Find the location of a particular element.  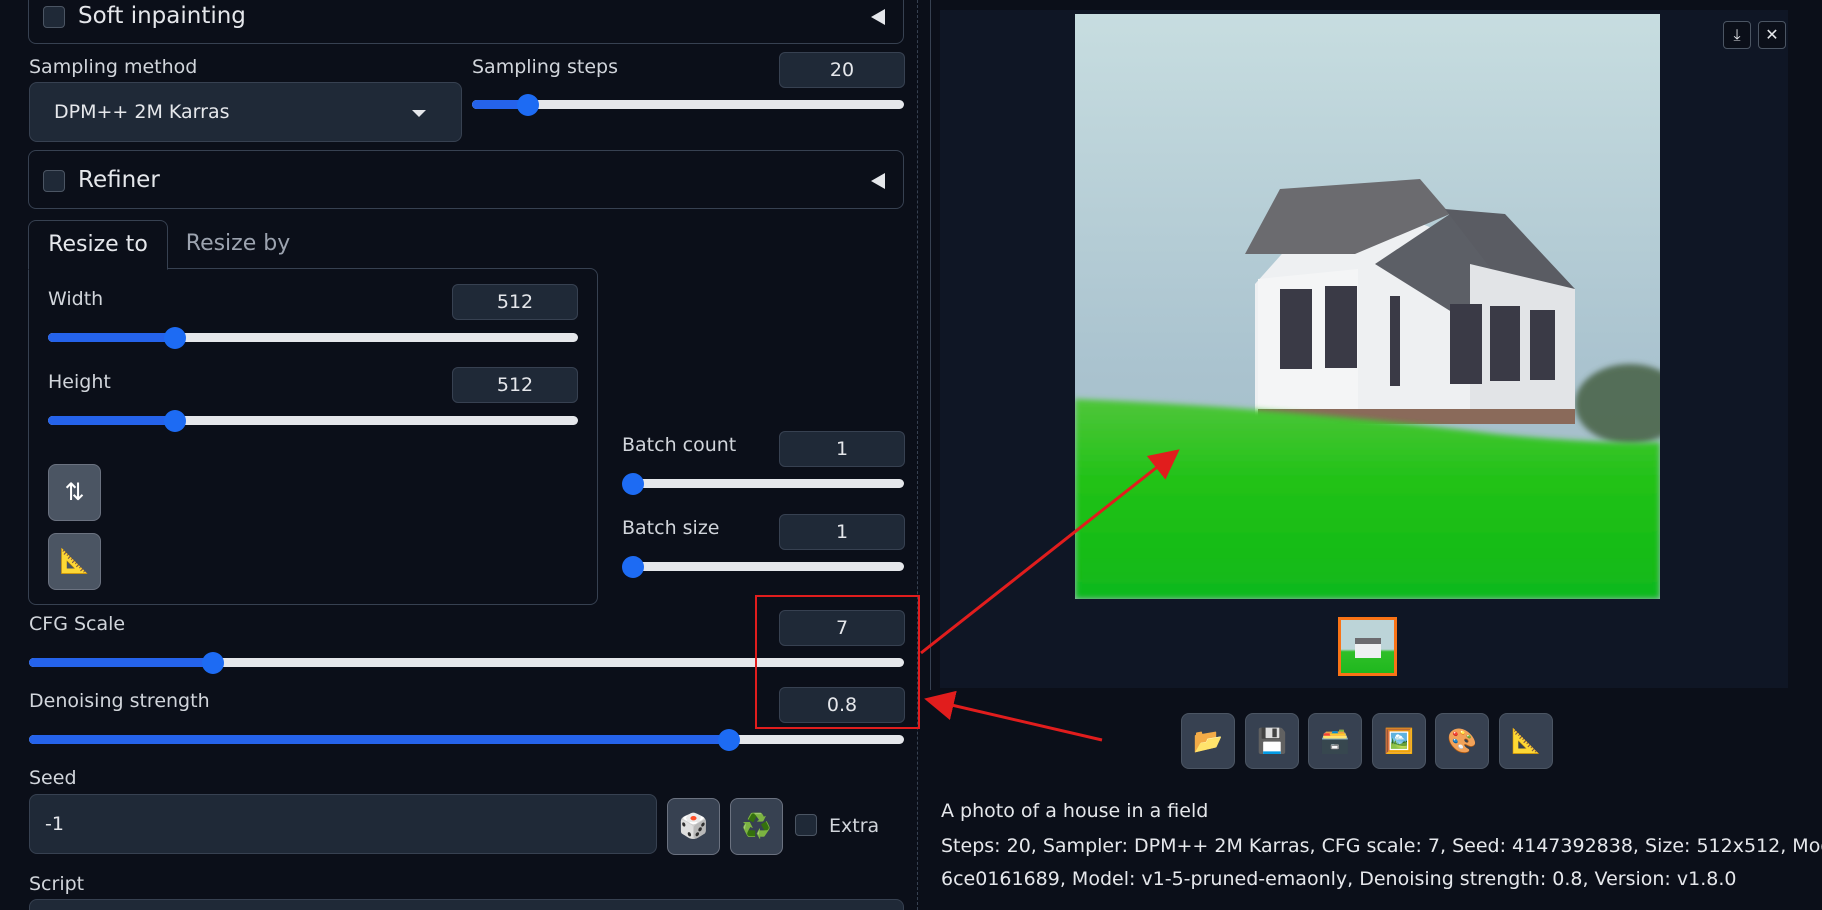

image-icon: 🖼️ is located at coordinates (1399, 741).